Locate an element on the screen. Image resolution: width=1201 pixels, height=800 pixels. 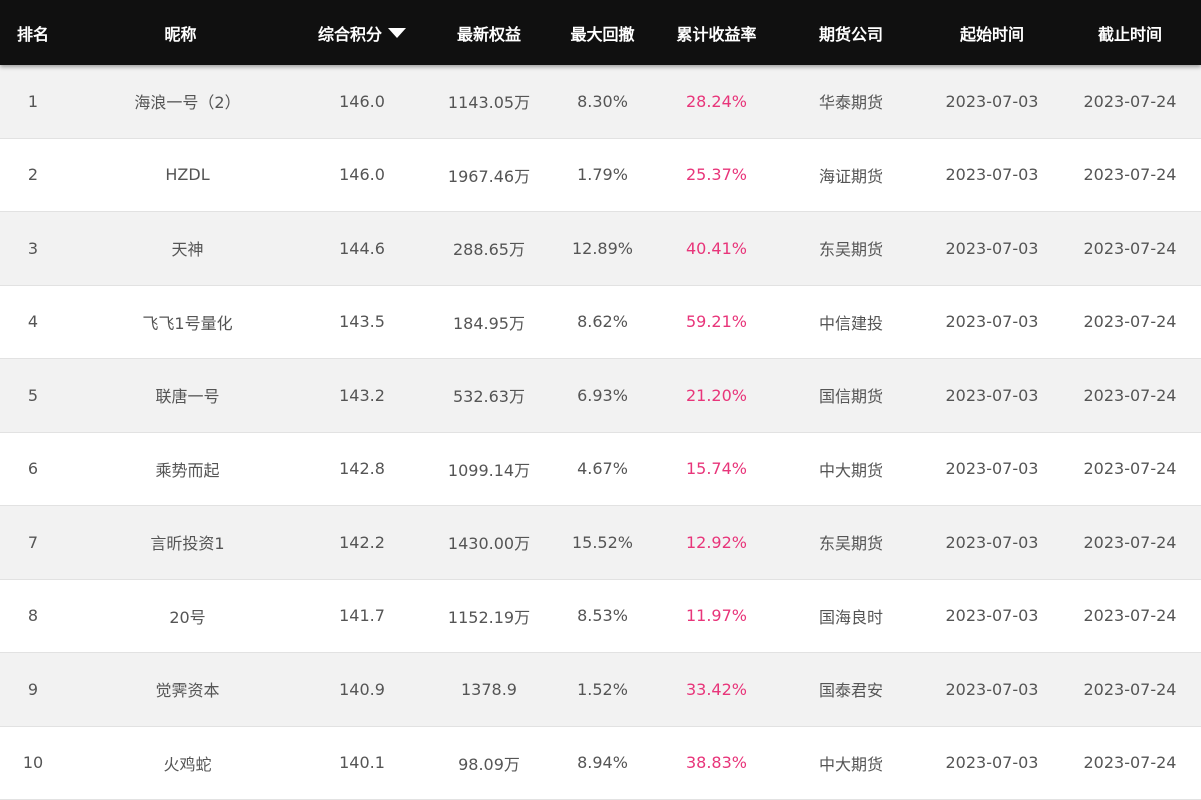
cell-return-rate: 15.74% is located at coordinates (716, 469).